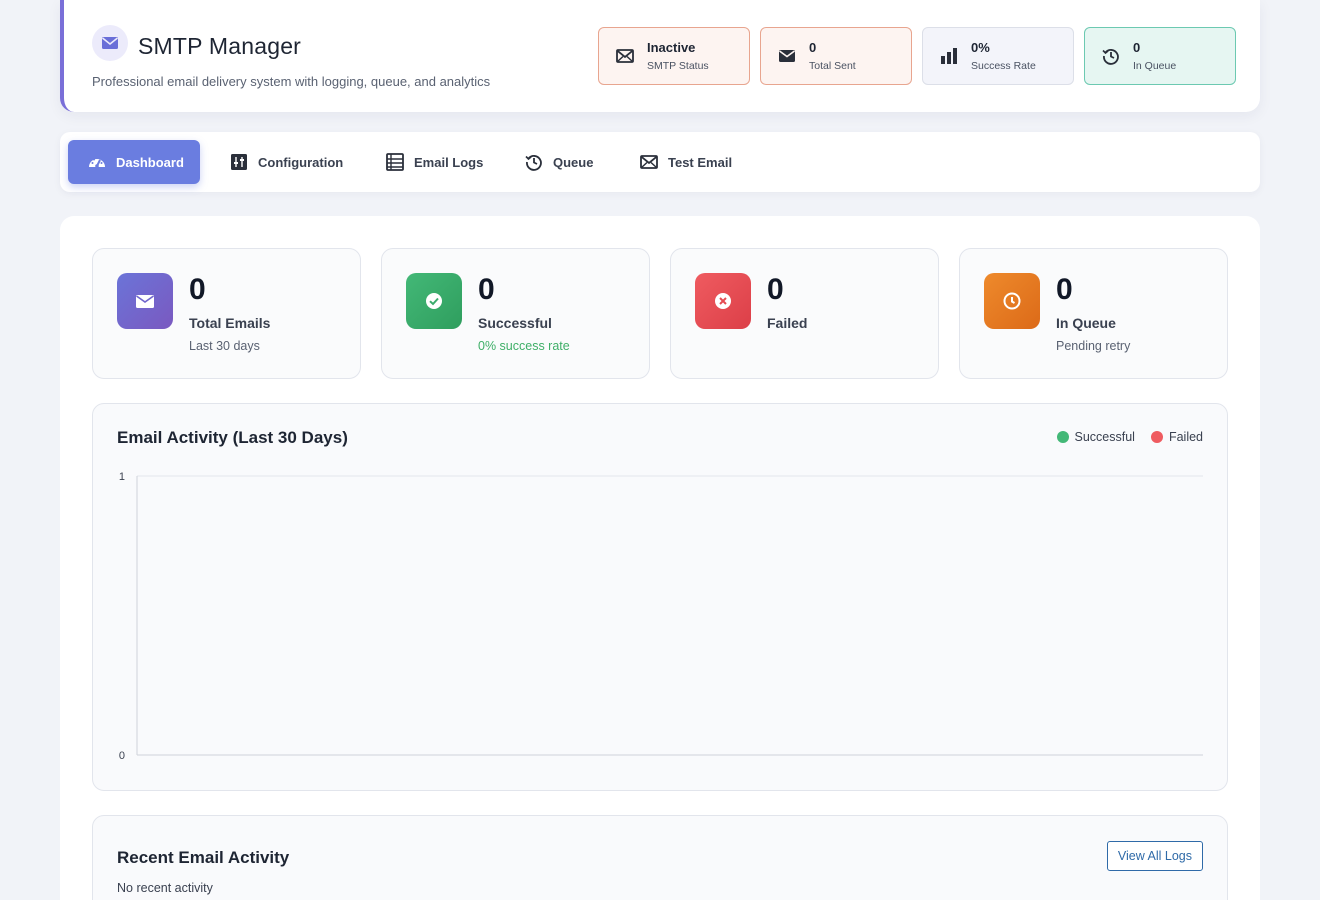 The width and height of the screenshot is (1320, 900). Describe the element at coordinates (723, 301) in the screenshot. I see `x-circle-icon` at that location.